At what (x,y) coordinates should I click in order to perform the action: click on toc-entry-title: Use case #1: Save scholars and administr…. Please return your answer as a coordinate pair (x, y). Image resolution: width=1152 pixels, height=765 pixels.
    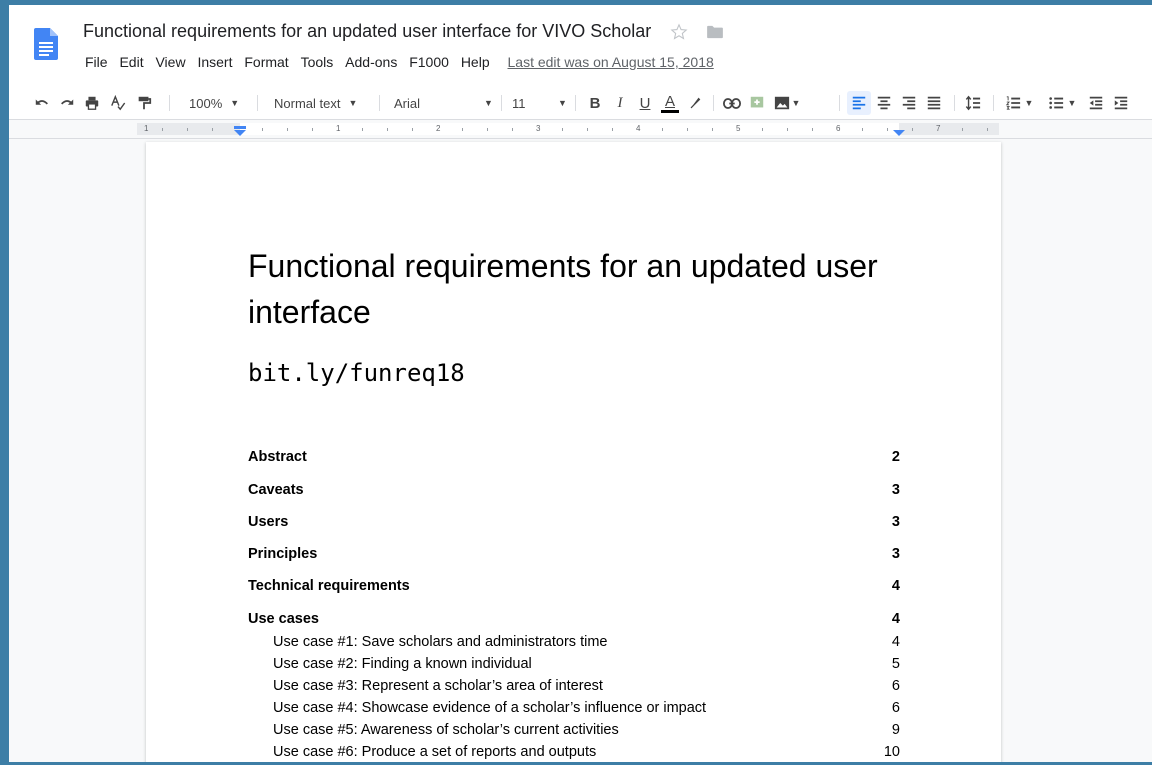
    Looking at the image, I should click on (440, 642).